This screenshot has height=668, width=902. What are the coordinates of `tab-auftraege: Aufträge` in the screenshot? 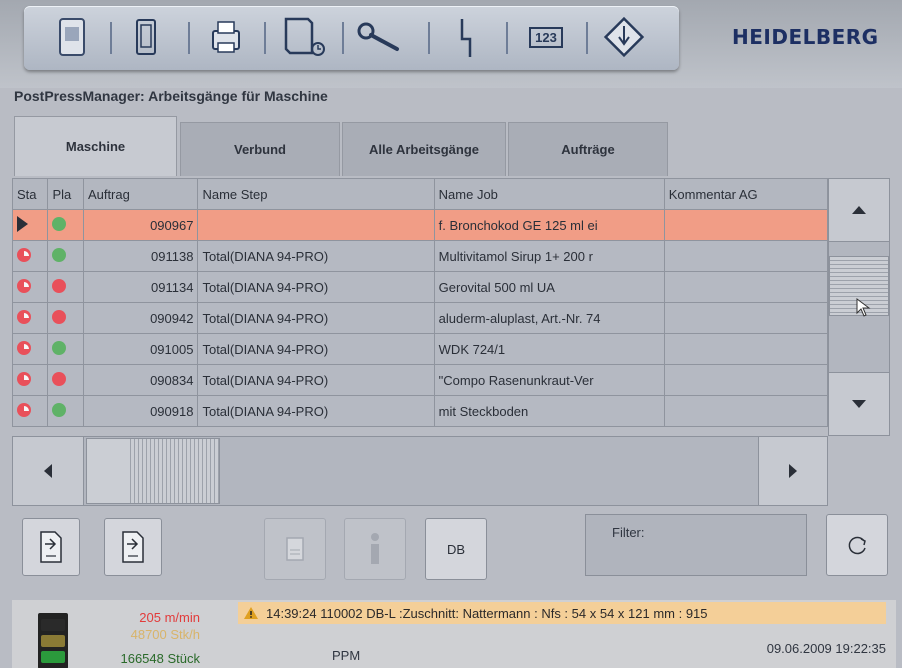 It's located at (588, 149).